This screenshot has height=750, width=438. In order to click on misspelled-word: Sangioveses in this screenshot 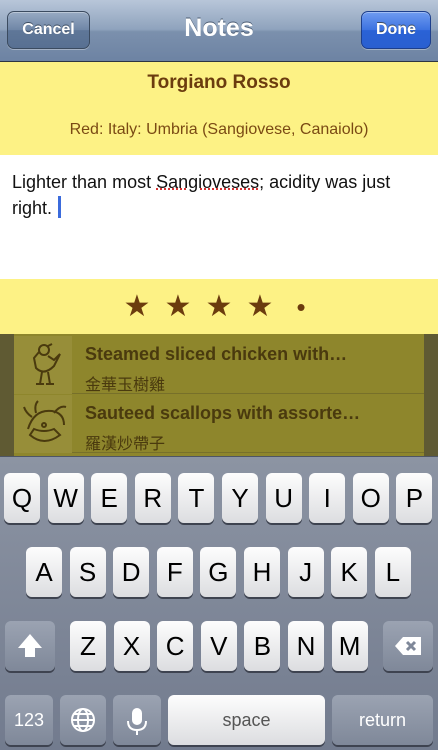, I will do `click(207, 182)`.